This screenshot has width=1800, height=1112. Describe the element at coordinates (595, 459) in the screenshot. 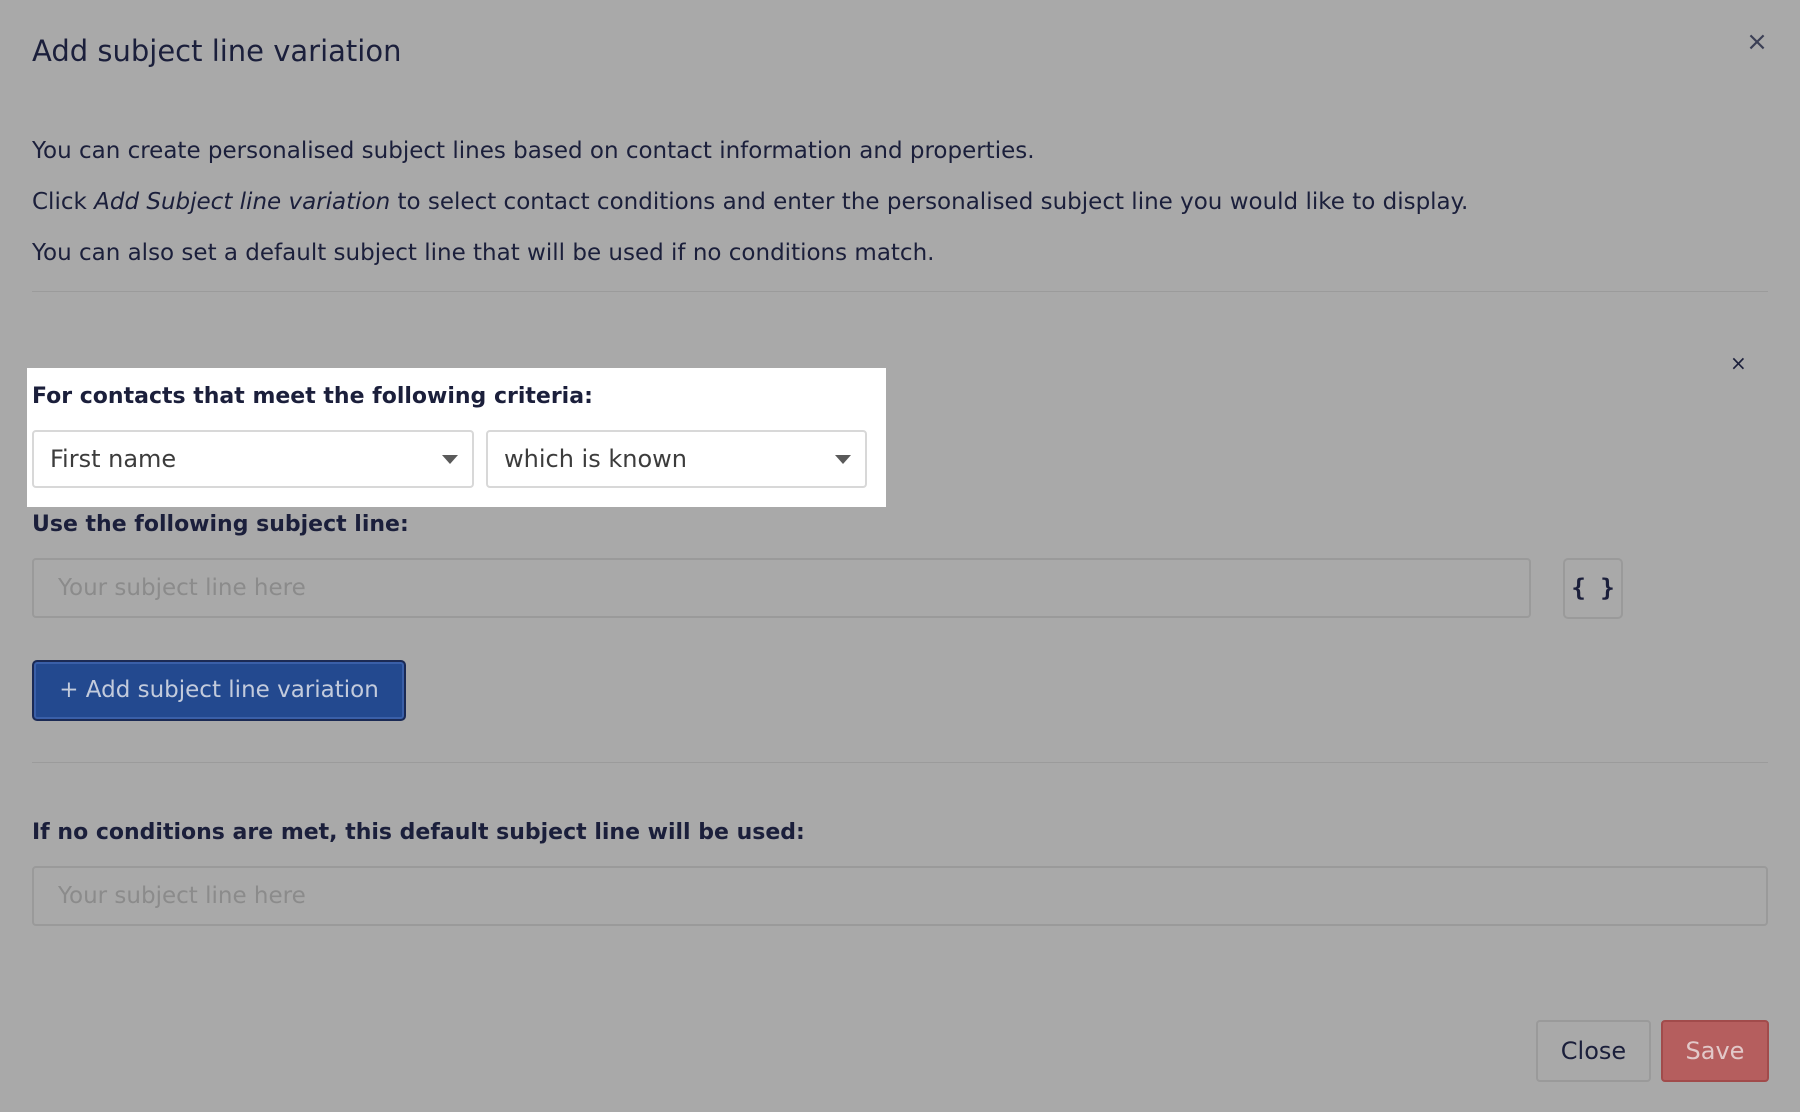

I see `condition-select-value: which is known` at that location.